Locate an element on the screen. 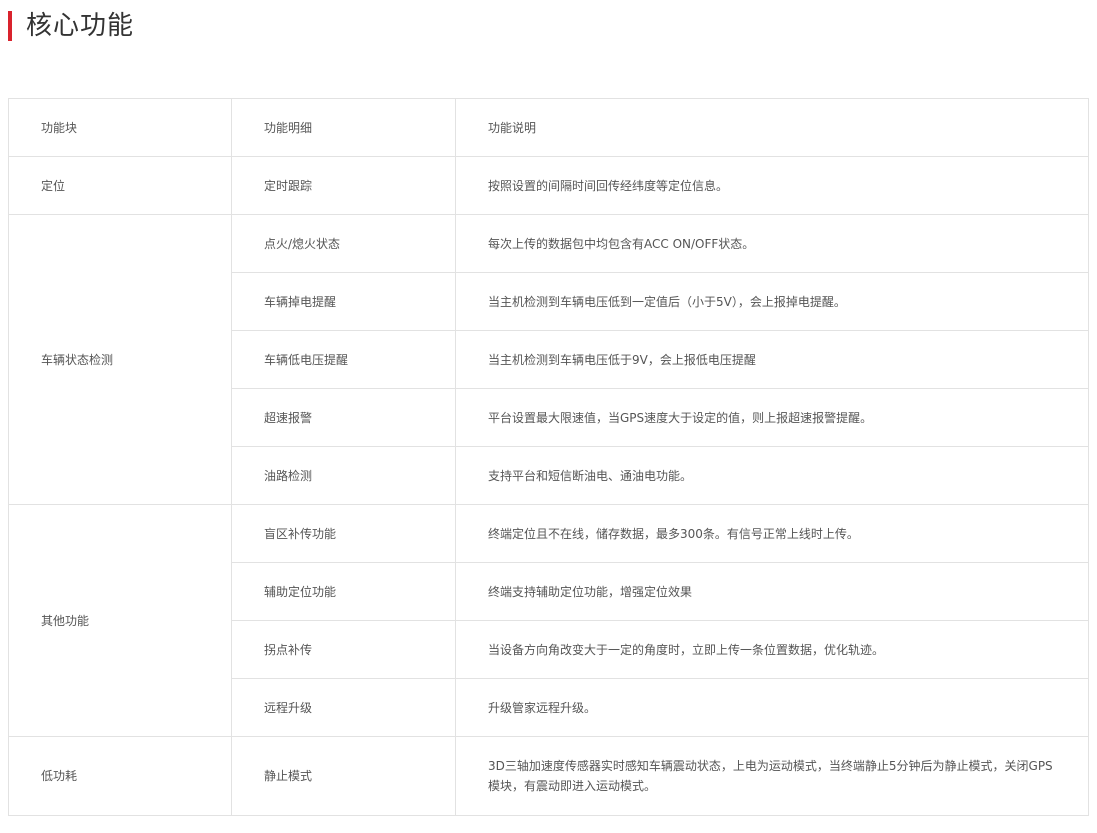 This screenshot has width=1097, height=833. section-header: 核心功能 is located at coordinates (71, 26).